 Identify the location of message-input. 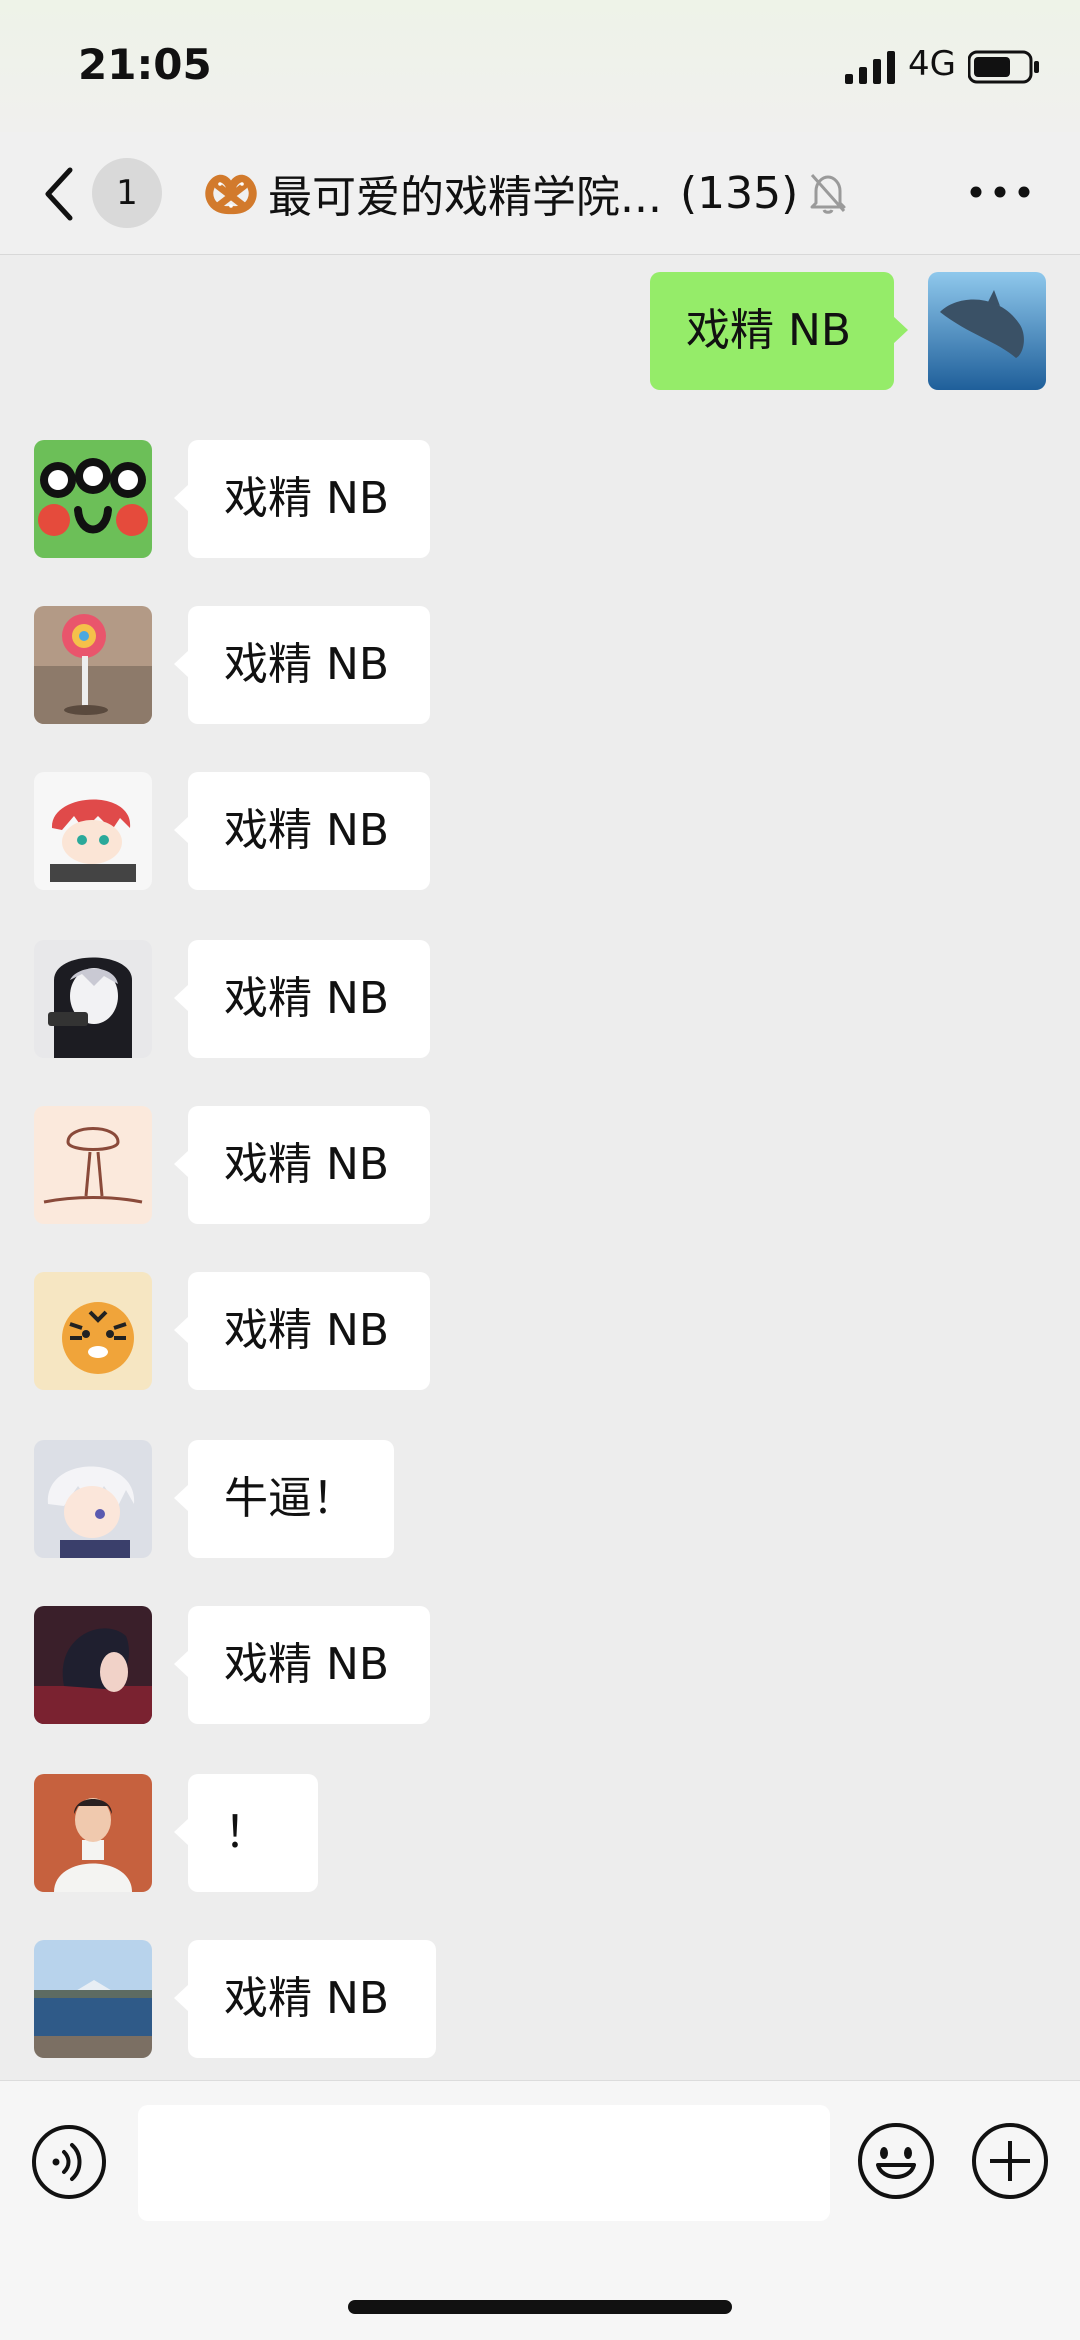
(484, 2163).